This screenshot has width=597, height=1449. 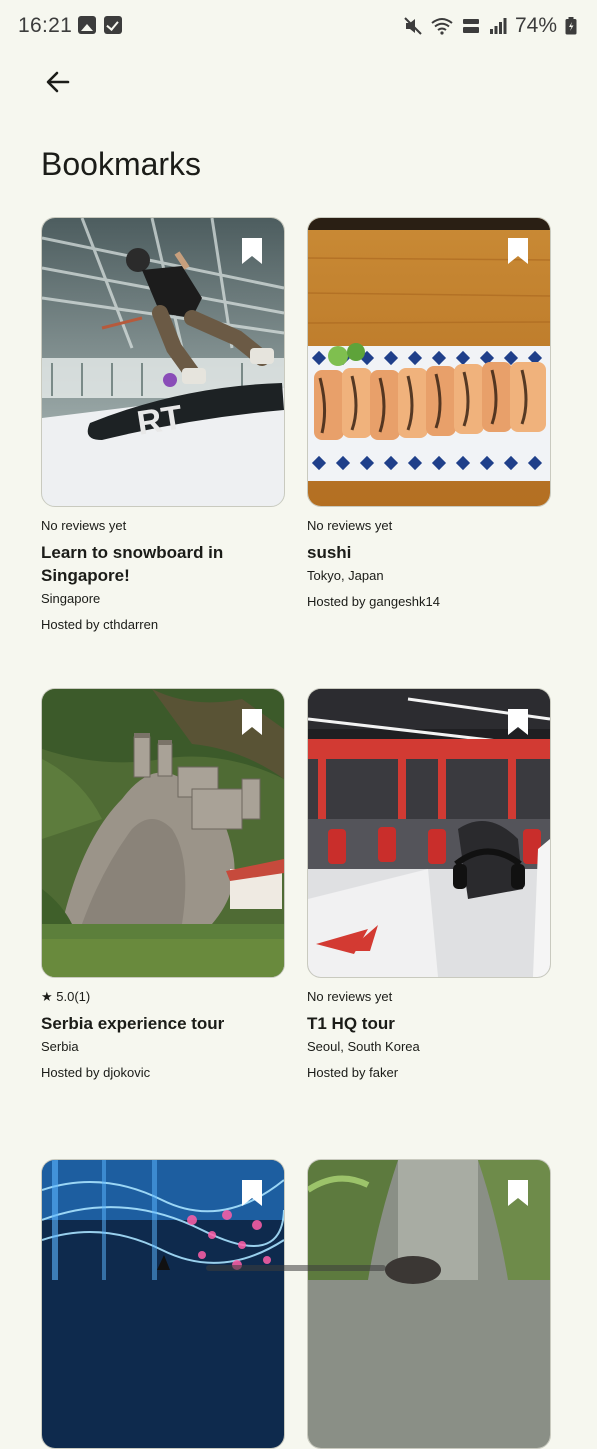 What do you see at coordinates (113, 25) in the screenshot?
I see `checkbox-notification-icon` at bounding box center [113, 25].